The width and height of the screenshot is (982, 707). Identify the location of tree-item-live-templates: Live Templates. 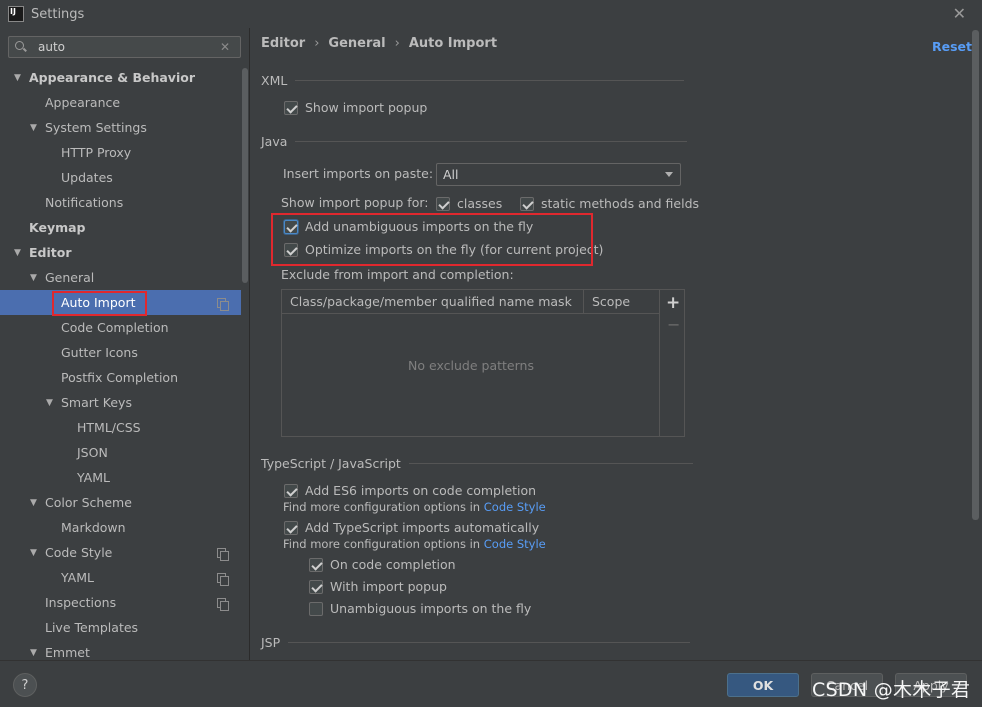
(120, 627).